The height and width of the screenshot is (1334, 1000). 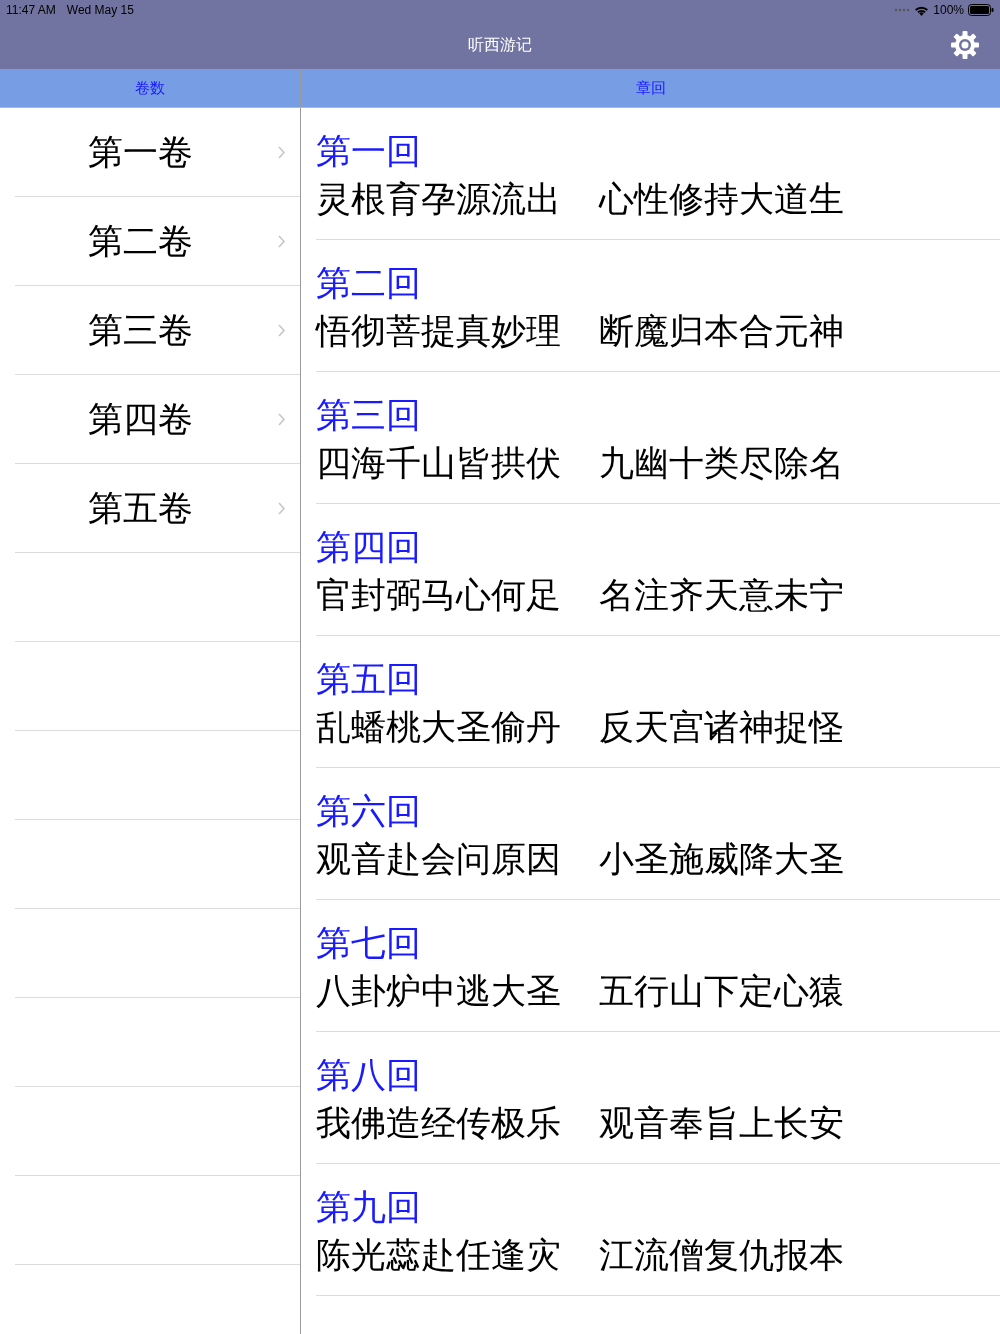 What do you see at coordinates (721, 726) in the screenshot?
I see `chapter-title-line: 反天宫诸神捉怪` at bounding box center [721, 726].